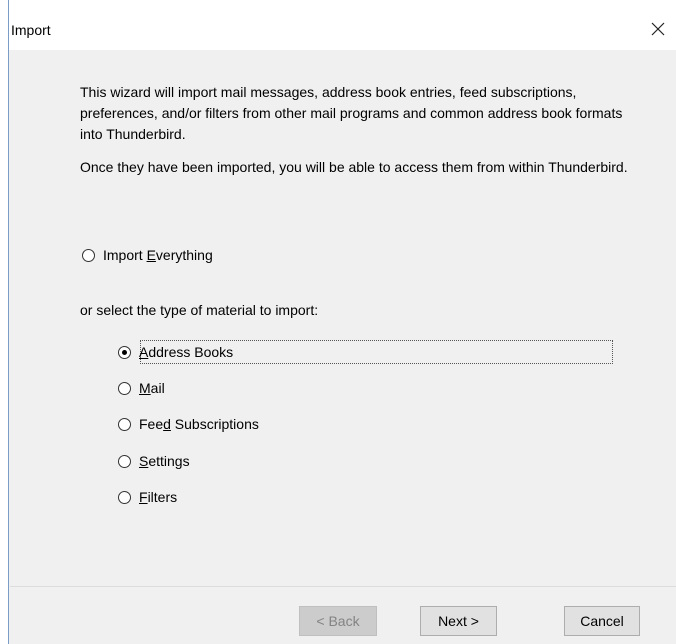 Image resolution: width=676 pixels, height=644 pixels. I want to click on radio-label: Settings, so click(164, 461).